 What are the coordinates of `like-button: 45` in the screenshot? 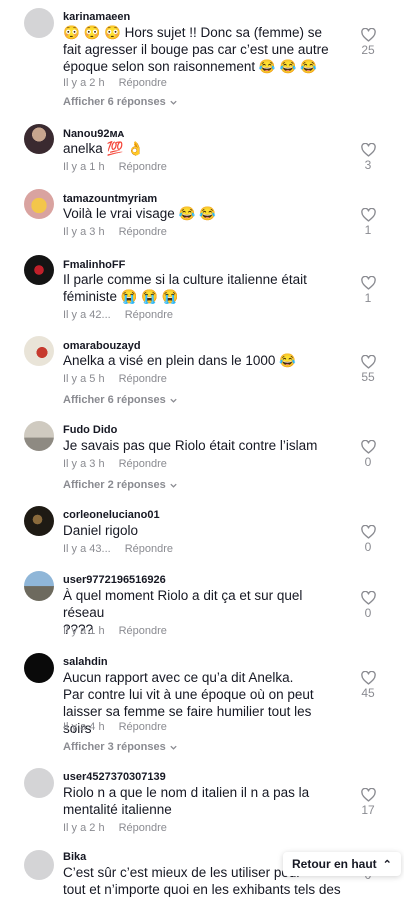 It's located at (368, 685).